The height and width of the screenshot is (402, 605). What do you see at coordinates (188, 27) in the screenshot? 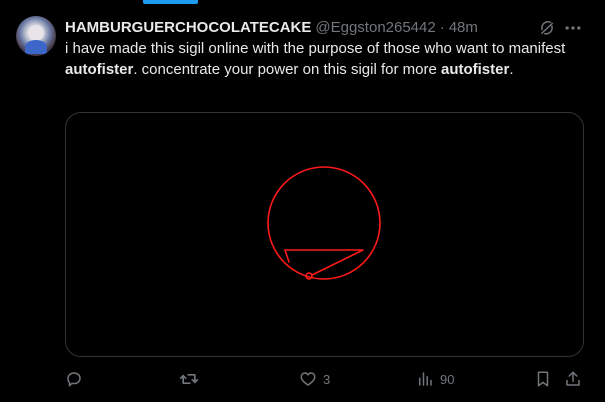
I see `author-name: HAMBURGUERCHOCOLATECAKE` at bounding box center [188, 27].